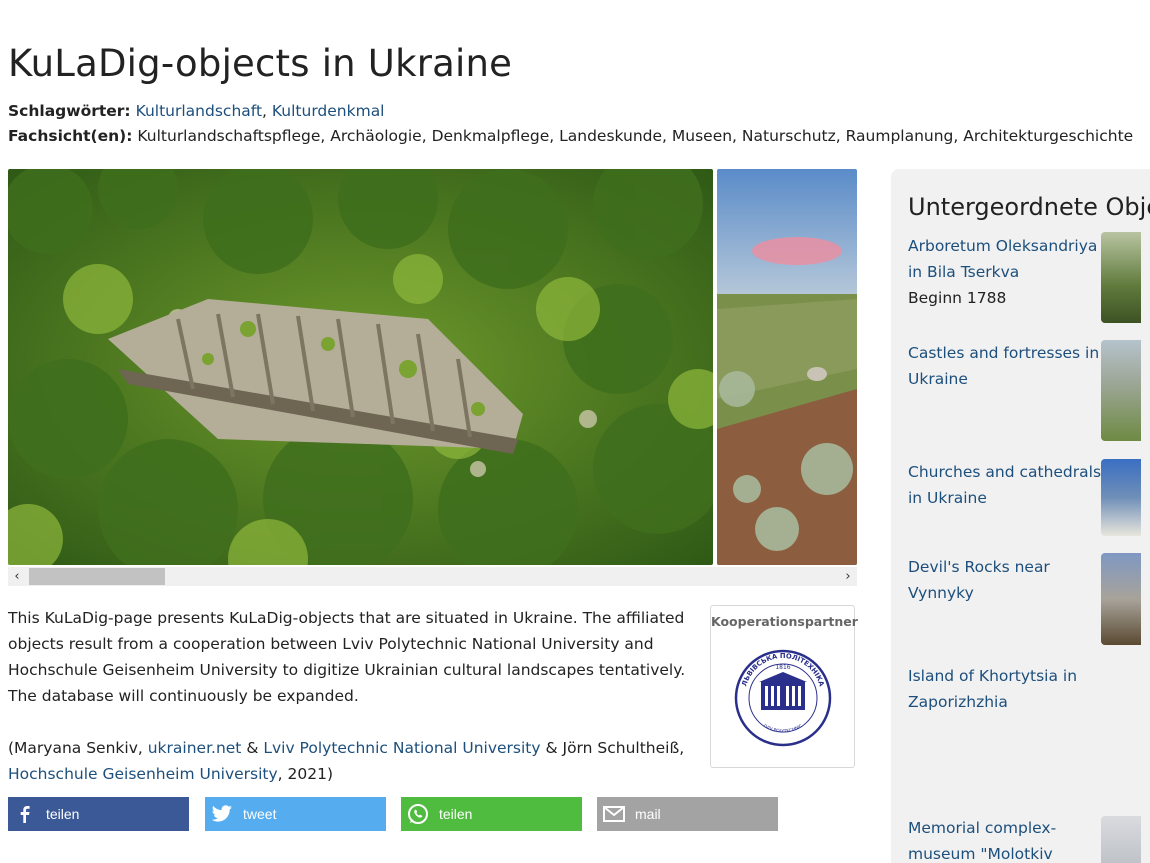  I want to click on mail-share-label: mail, so click(648, 814).